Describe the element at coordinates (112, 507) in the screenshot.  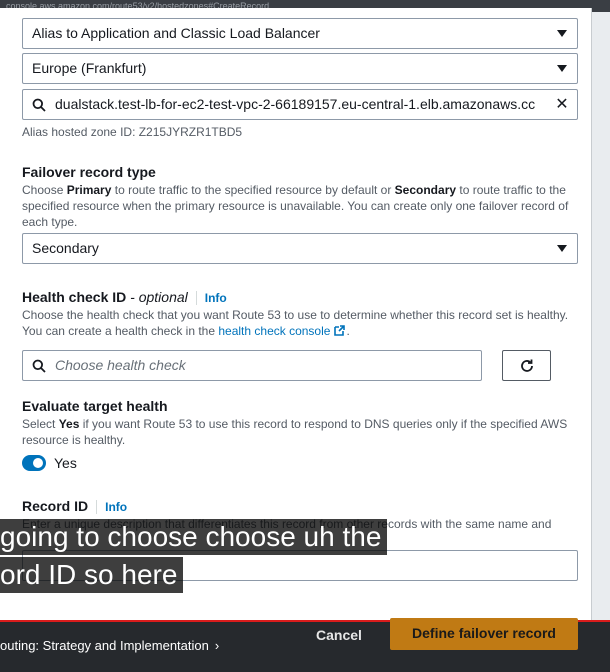
I see `record-id-info-link: Info` at that location.